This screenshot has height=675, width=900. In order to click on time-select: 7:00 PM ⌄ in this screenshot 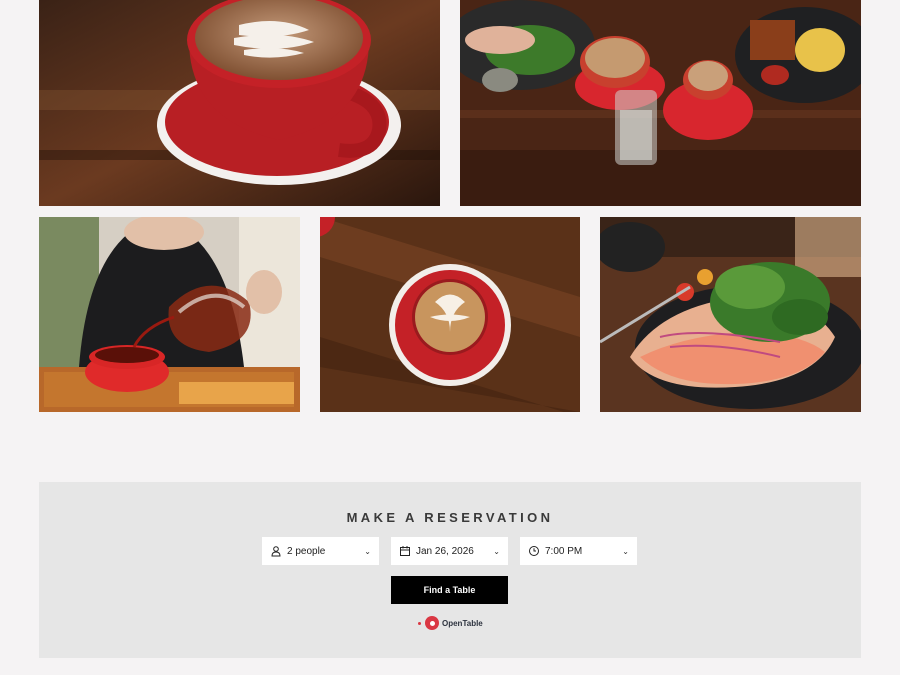, I will do `click(578, 551)`.